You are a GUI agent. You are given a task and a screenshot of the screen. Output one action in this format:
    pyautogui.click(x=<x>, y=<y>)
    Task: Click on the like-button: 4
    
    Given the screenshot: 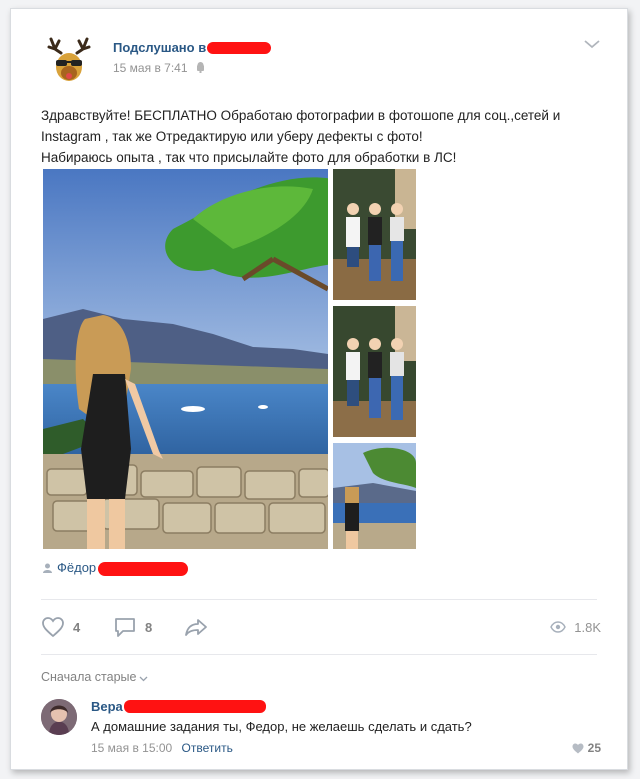 What is the action you would take?
    pyautogui.click(x=60, y=627)
    